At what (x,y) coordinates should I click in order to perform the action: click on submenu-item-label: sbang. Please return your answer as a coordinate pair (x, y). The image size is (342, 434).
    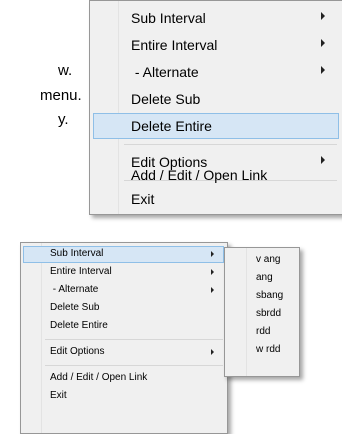
    Looking at the image, I should click on (270, 295).